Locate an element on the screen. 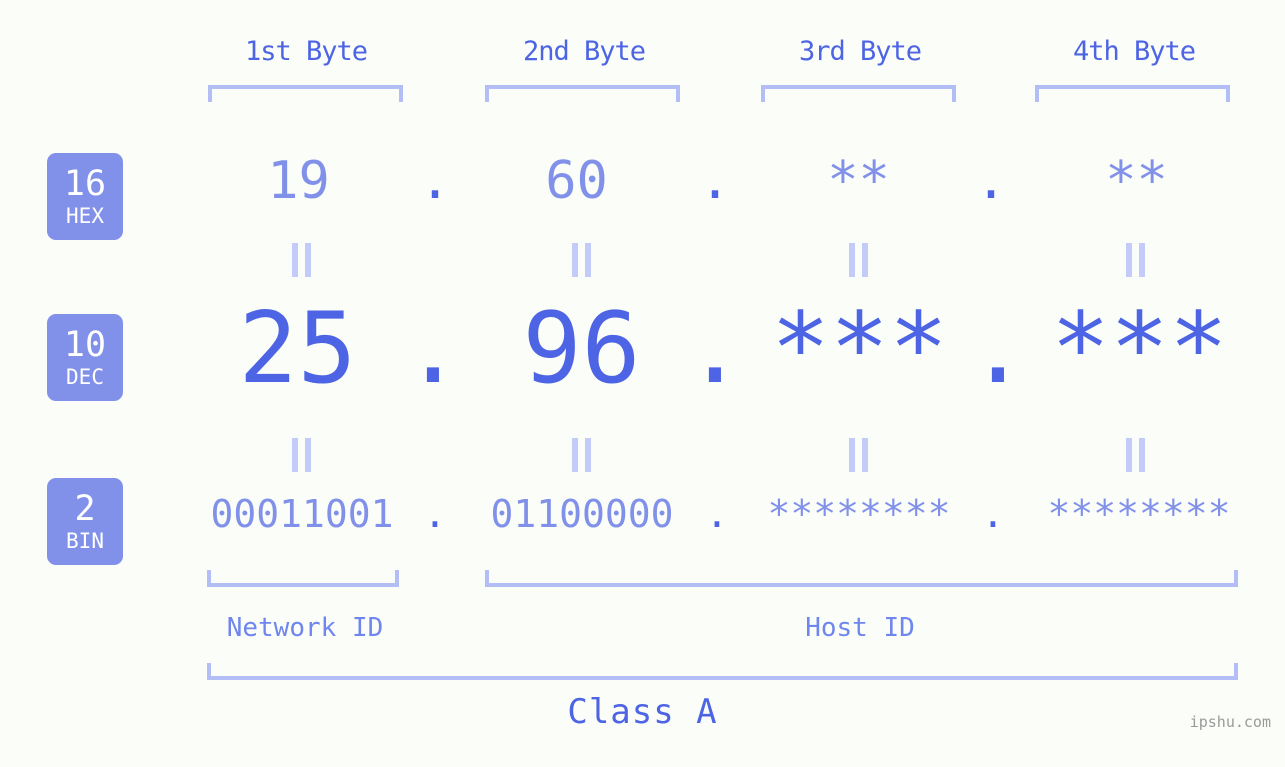 This screenshot has height=767, width=1285. dec-byte-2: 96 is located at coordinates (581, 349).